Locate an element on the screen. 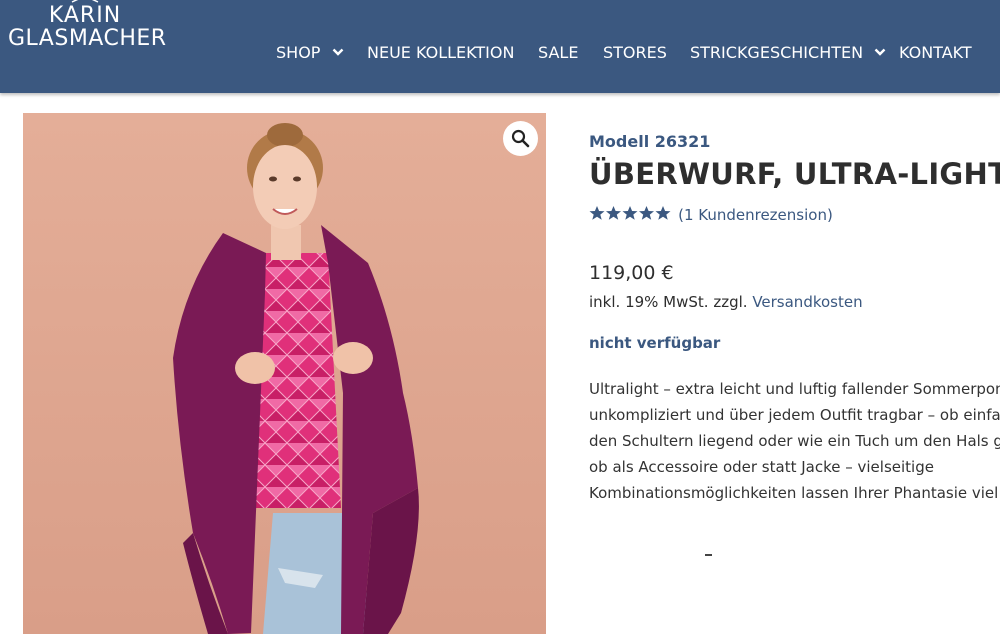 Image resolution: width=1000 pixels, height=634 pixels. nav-item-label: STORES is located at coordinates (635, 52).